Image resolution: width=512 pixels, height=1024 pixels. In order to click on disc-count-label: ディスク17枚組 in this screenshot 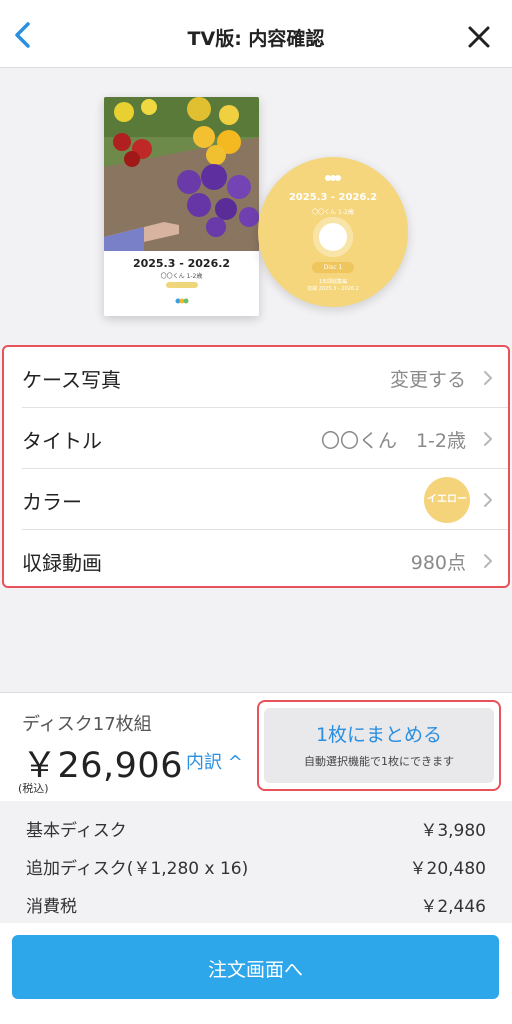, I will do `click(87, 724)`.